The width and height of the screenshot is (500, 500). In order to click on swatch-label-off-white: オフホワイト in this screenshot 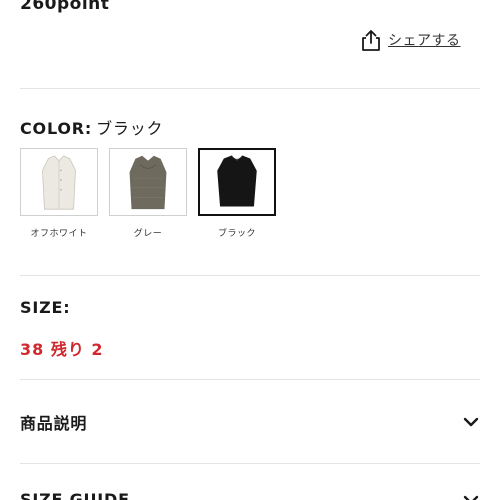, I will do `click(59, 234)`.